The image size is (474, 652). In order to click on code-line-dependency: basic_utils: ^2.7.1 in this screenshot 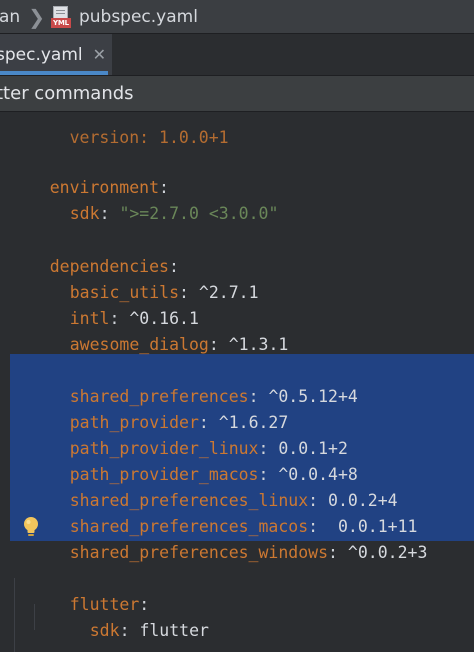, I will do `click(164, 292)`.